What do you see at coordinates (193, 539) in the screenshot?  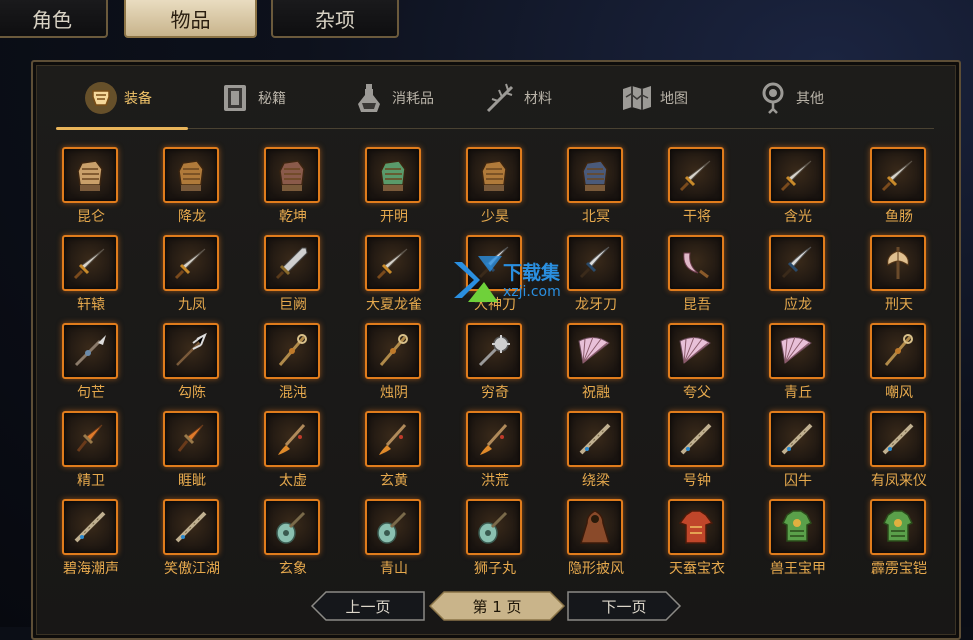 I see `inventory-item: 笑傲江湖` at bounding box center [193, 539].